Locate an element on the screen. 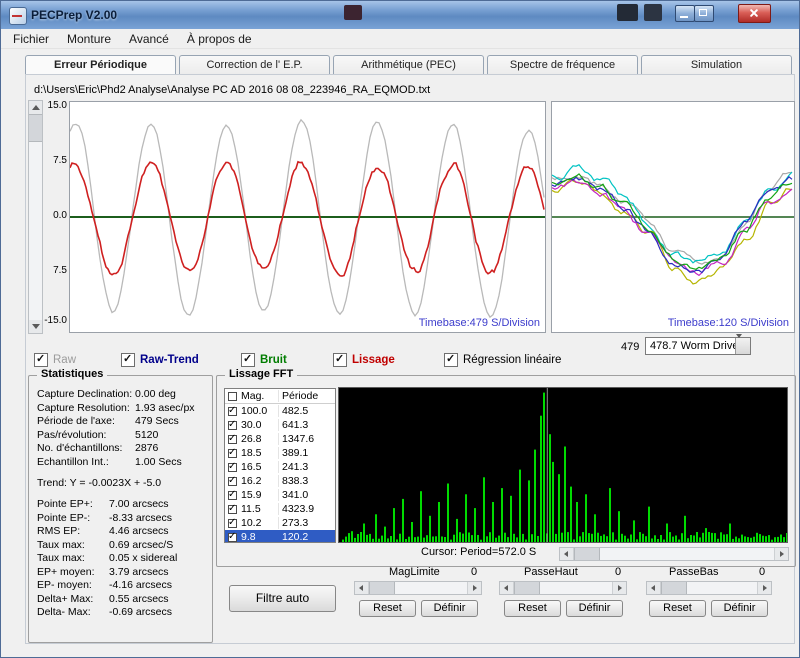 The width and height of the screenshot is (800, 658). menu-item-a-propos: À propos de is located at coordinates (220, 39).